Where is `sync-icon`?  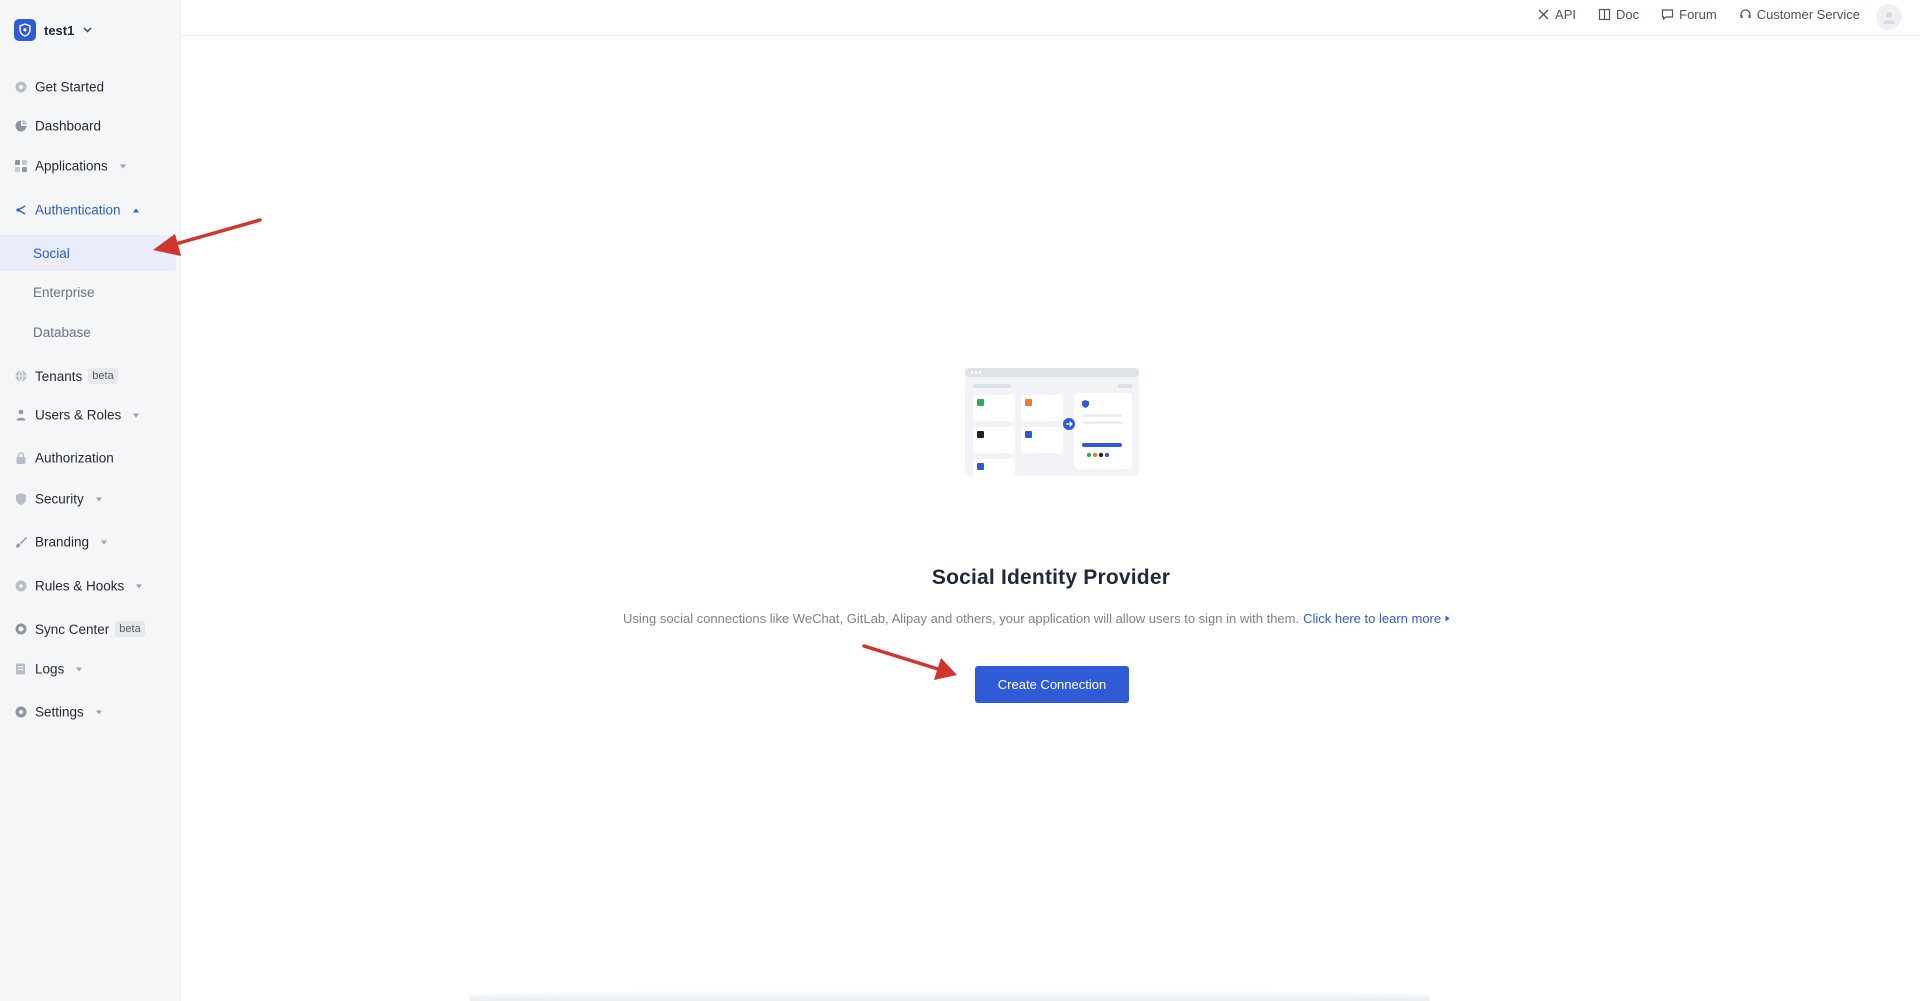
sync-icon is located at coordinates (21, 629).